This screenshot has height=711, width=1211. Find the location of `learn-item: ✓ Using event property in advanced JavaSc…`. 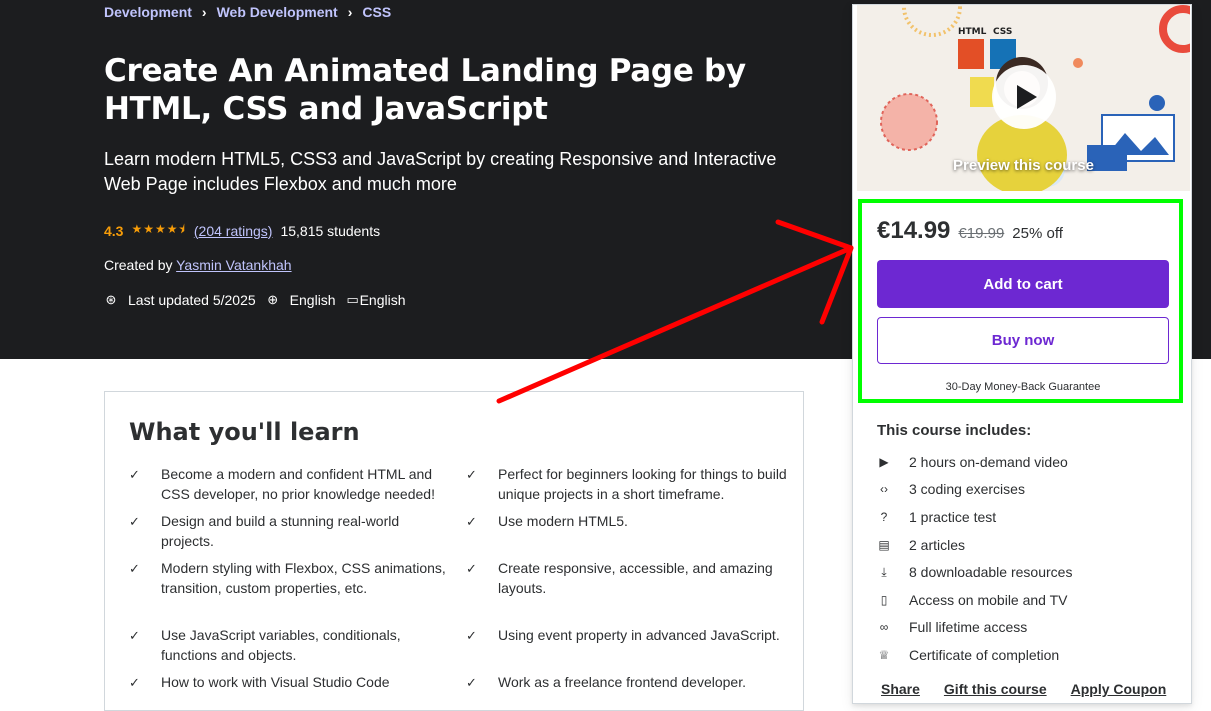

learn-item: ✓ Using event property in advanced JavaSc… is located at coordinates (627, 636).